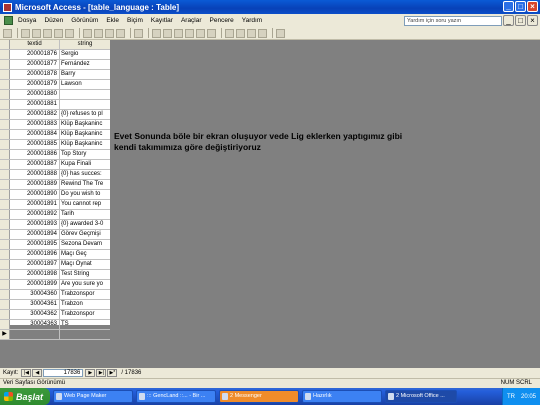 Image resolution: width=540 pixels, height=405 pixels. What do you see at coordinates (35, 284) in the screenshot?
I see `cell-textid: 200001899` at bounding box center [35, 284].